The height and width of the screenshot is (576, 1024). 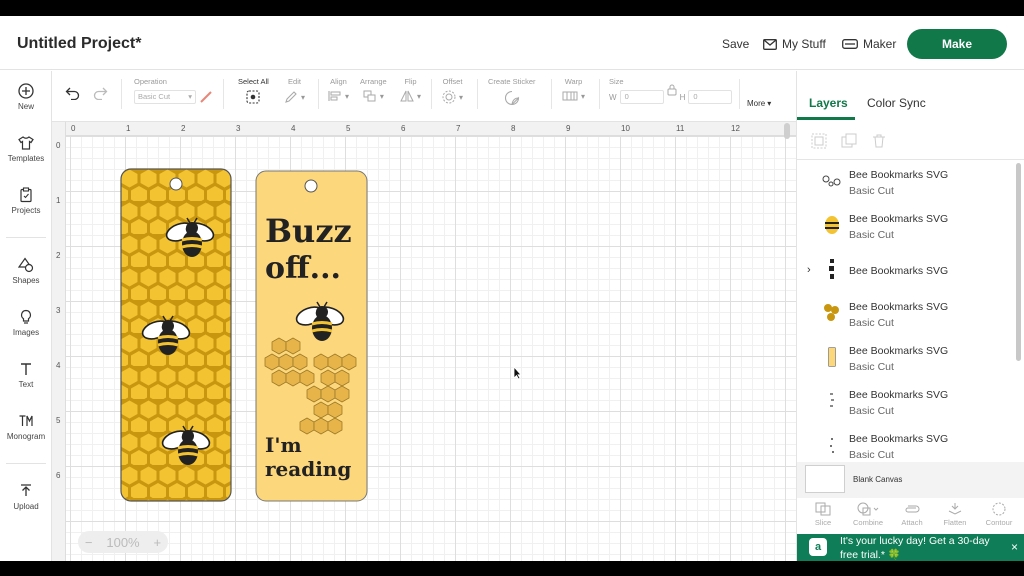 I want to click on combine-button: Combine, so click(x=868, y=514).